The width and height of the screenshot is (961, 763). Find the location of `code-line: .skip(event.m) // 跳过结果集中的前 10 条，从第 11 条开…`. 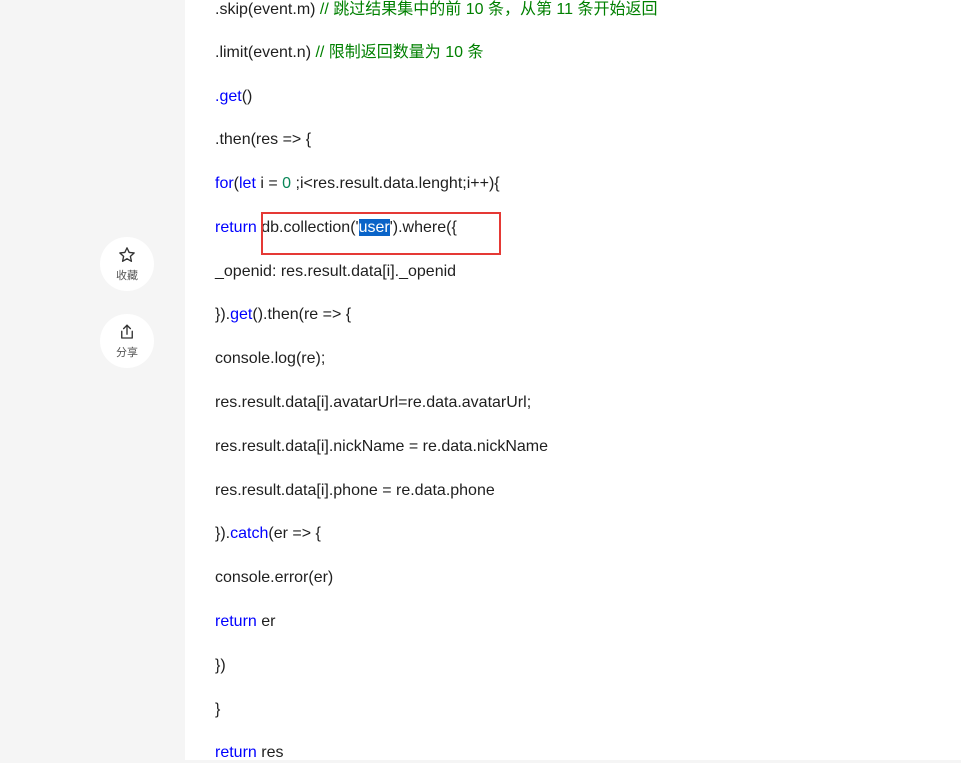

code-line: .skip(event.m) // 跳过结果集中的前 10 条，从第 11 条开… is located at coordinates (436, 10).